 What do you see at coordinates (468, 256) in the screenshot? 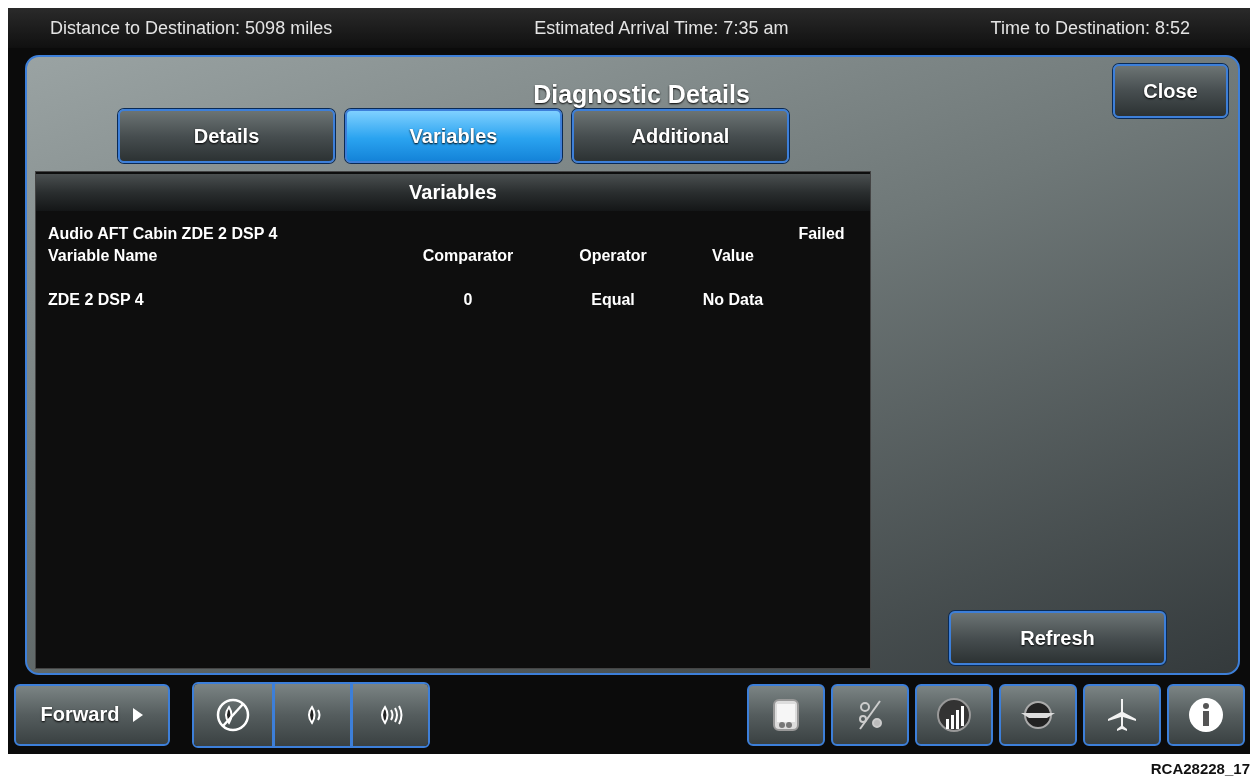
I see `column-header: Comparator` at bounding box center [468, 256].